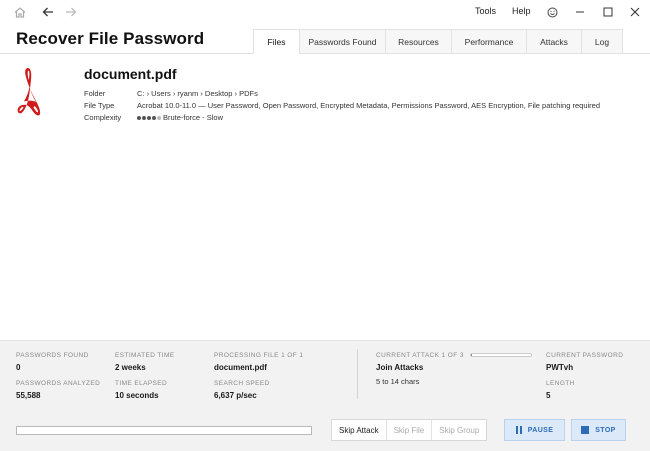 This screenshot has height=451, width=650. I want to click on overall-progress-bar, so click(164, 430).